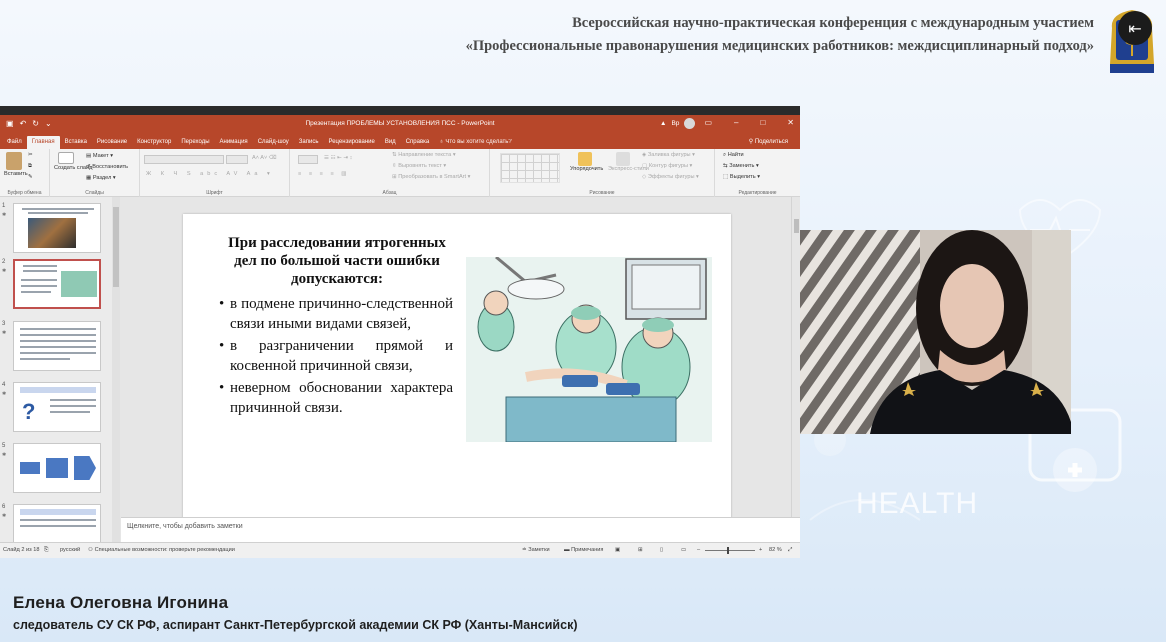 Image resolution: width=1166 pixels, height=642 pixels. Describe the element at coordinates (237, 159) in the screenshot. I see `font-size-select` at that location.